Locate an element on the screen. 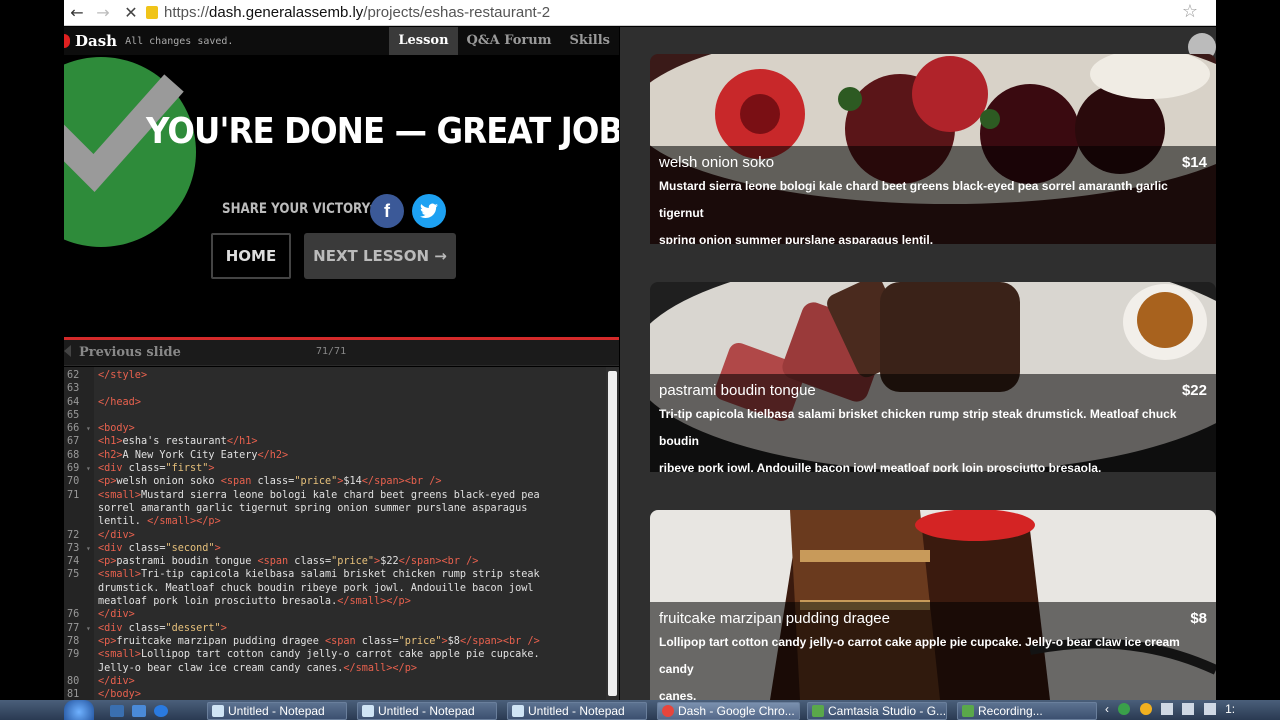 This screenshot has height=720, width=1280. volume-tray-icon is located at coordinates (1188, 709).